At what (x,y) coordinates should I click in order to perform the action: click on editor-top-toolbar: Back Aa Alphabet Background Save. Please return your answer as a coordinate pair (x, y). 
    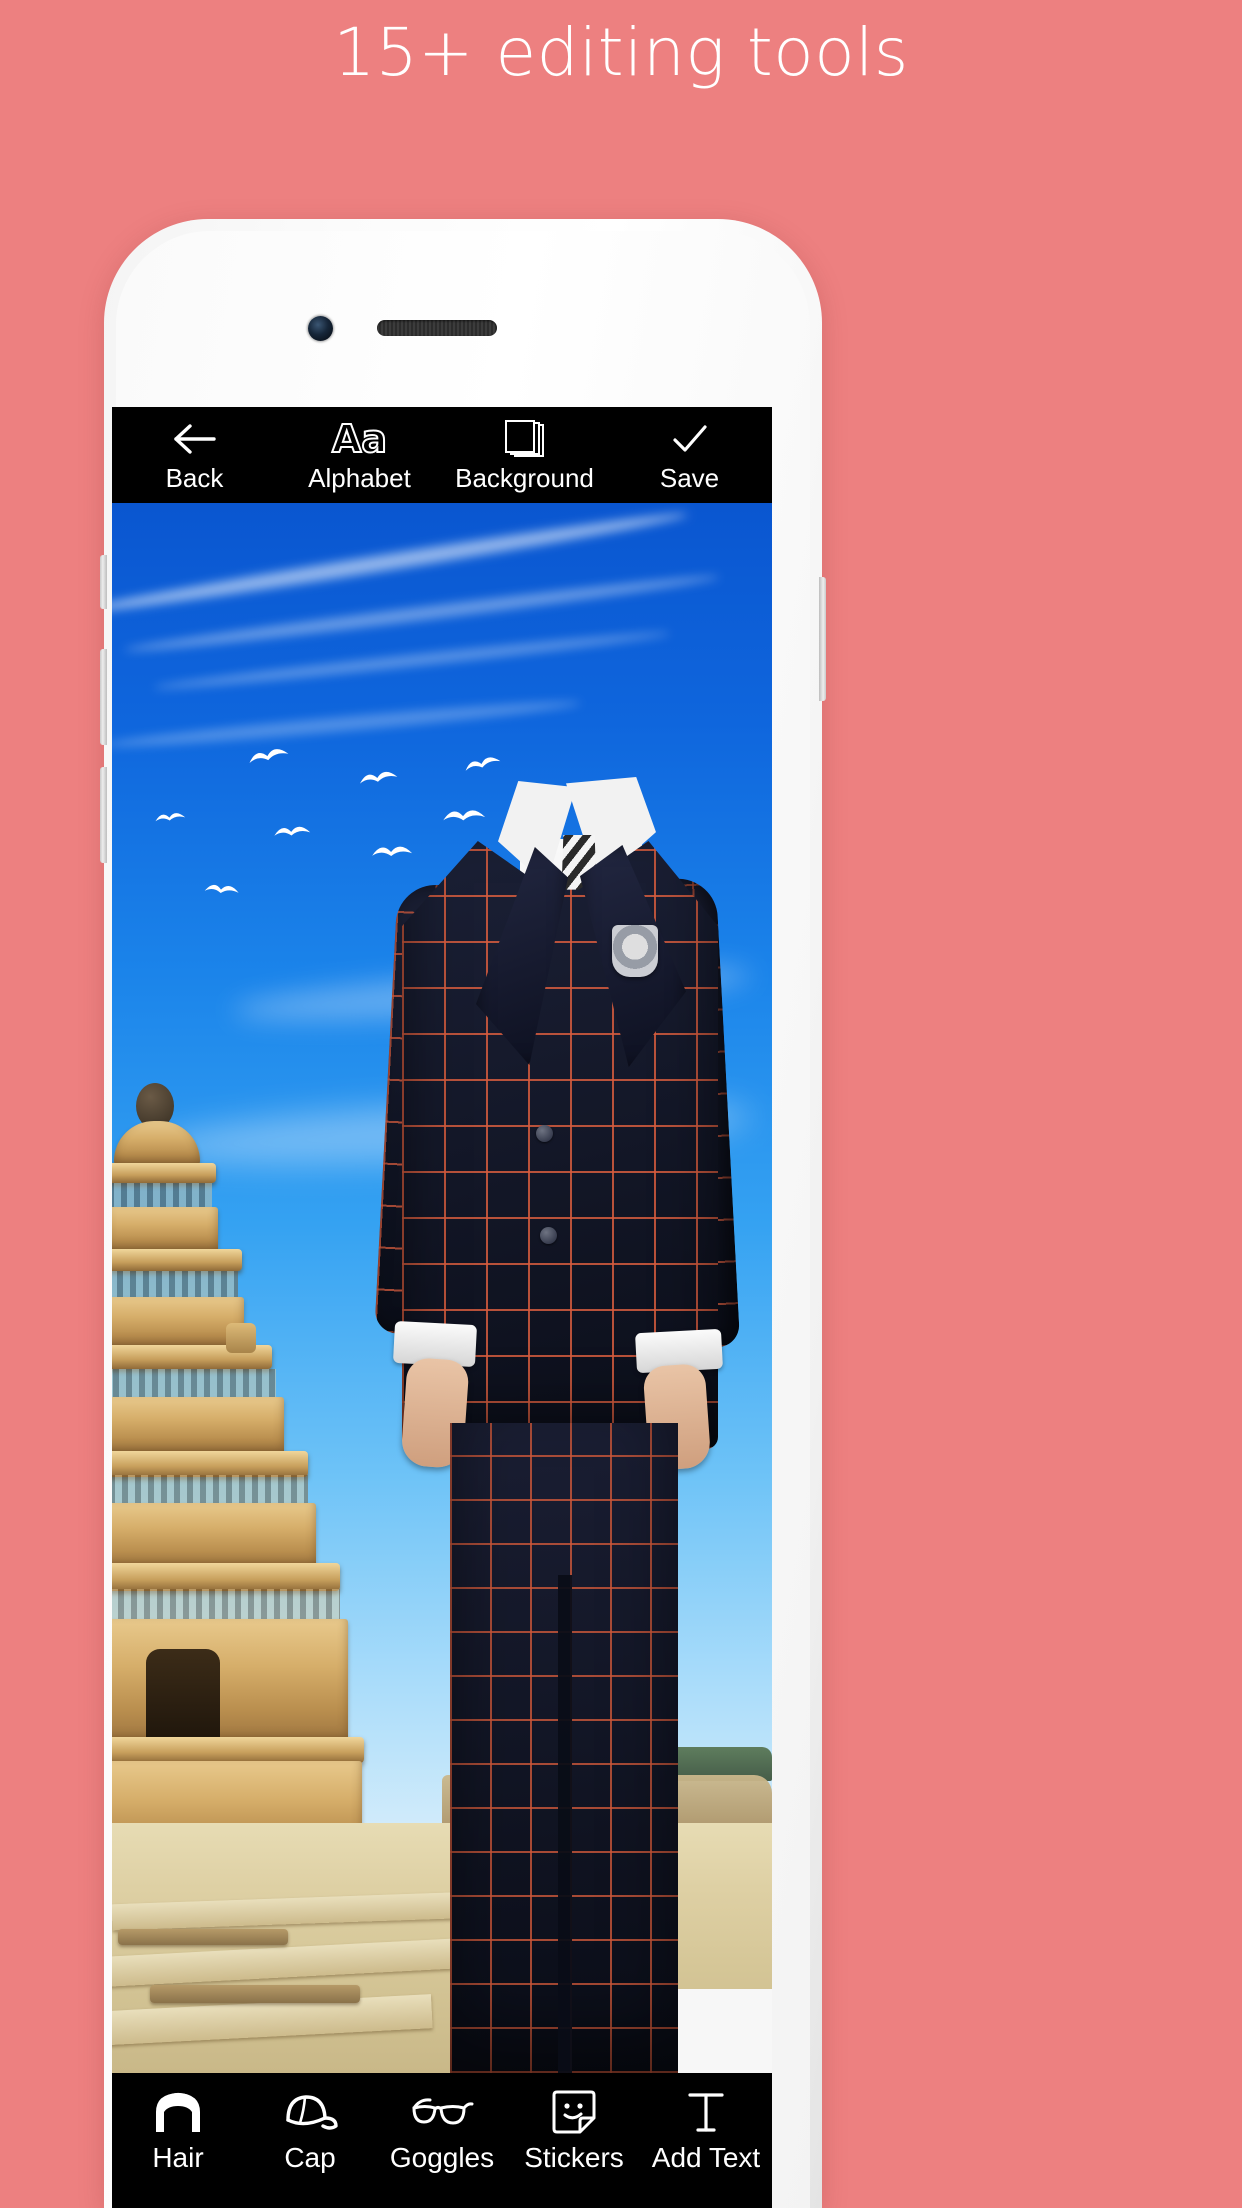
    Looking at the image, I should click on (442, 455).